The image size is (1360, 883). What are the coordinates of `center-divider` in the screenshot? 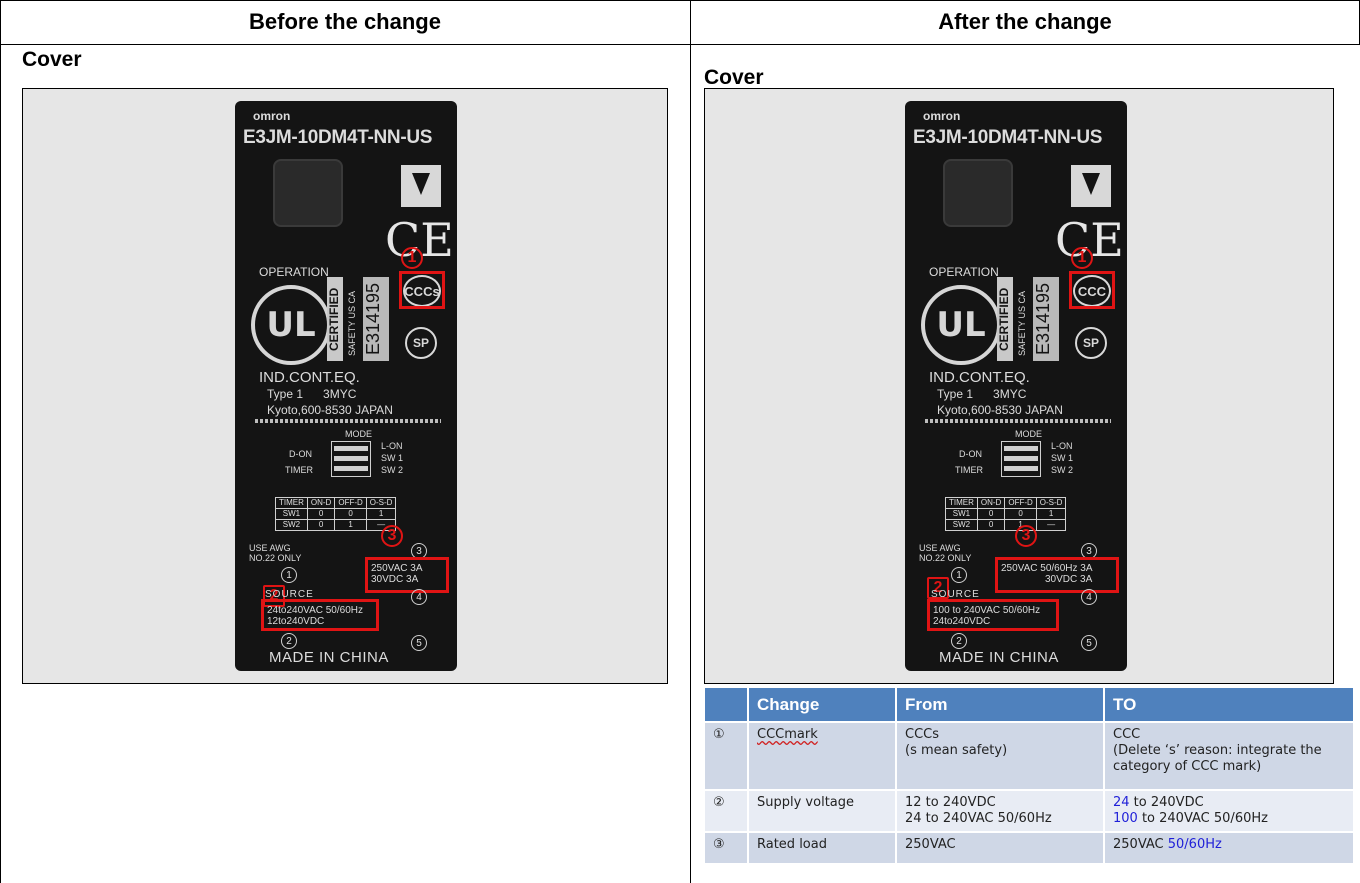 It's located at (690, 441).